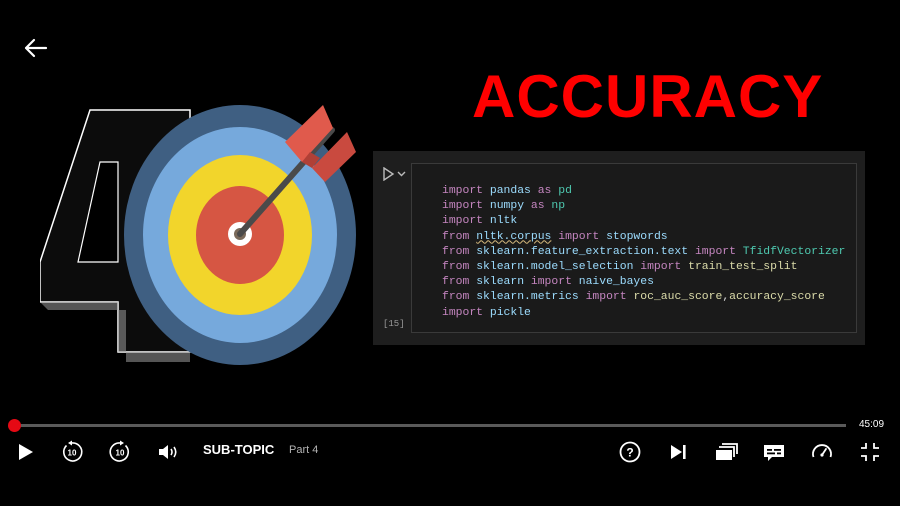  Describe the element at coordinates (678, 297) in the screenshot. I see `code-token: roc_auc_score` at that location.